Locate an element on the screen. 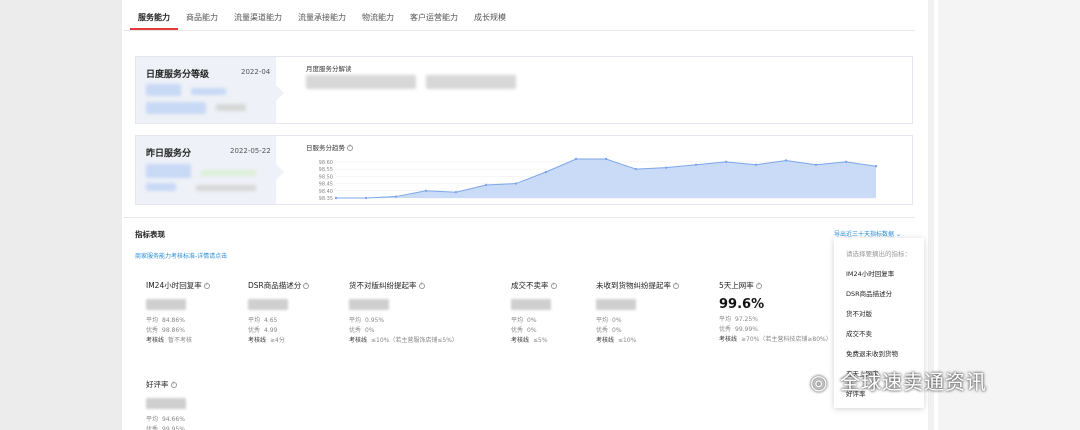 Image resolution: width=1080 pixels, height=430 pixels. dropdown-item-im24: IM24小时回复率 is located at coordinates (879, 274).